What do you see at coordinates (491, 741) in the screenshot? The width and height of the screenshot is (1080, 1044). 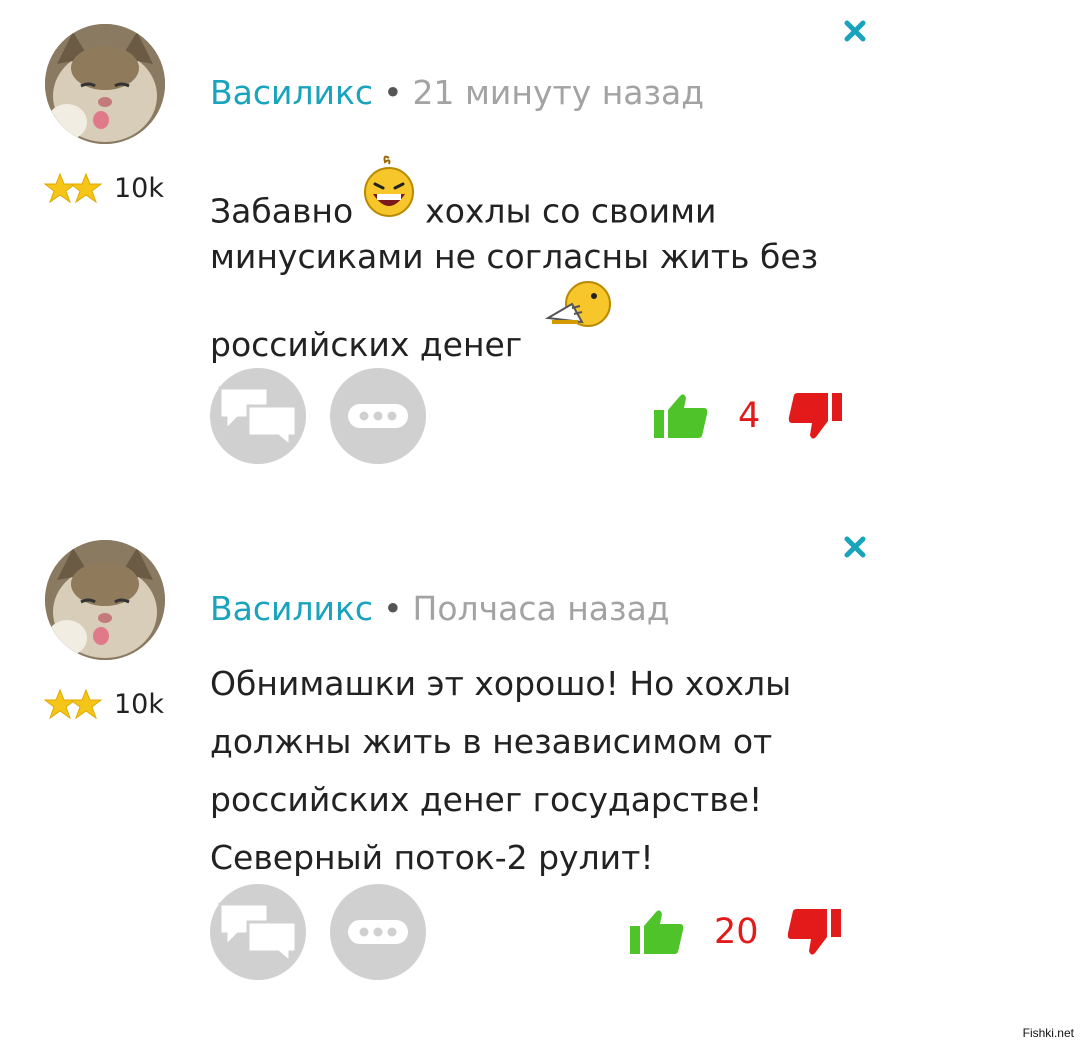 I see `comment-text-line: должны жить в независимом от` at bounding box center [491, 741].